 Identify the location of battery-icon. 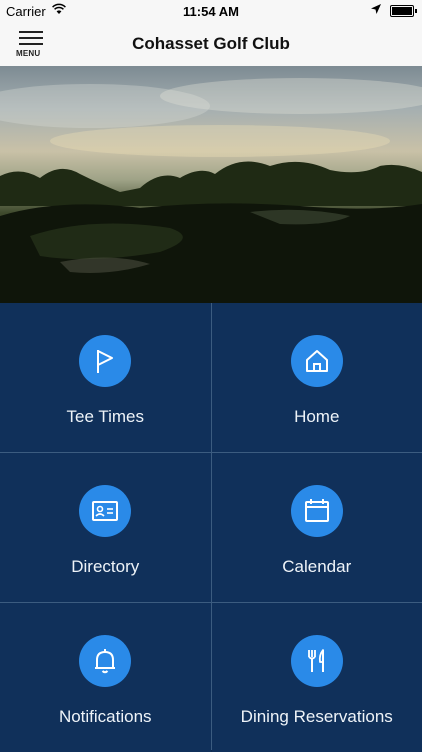
(402, 11).